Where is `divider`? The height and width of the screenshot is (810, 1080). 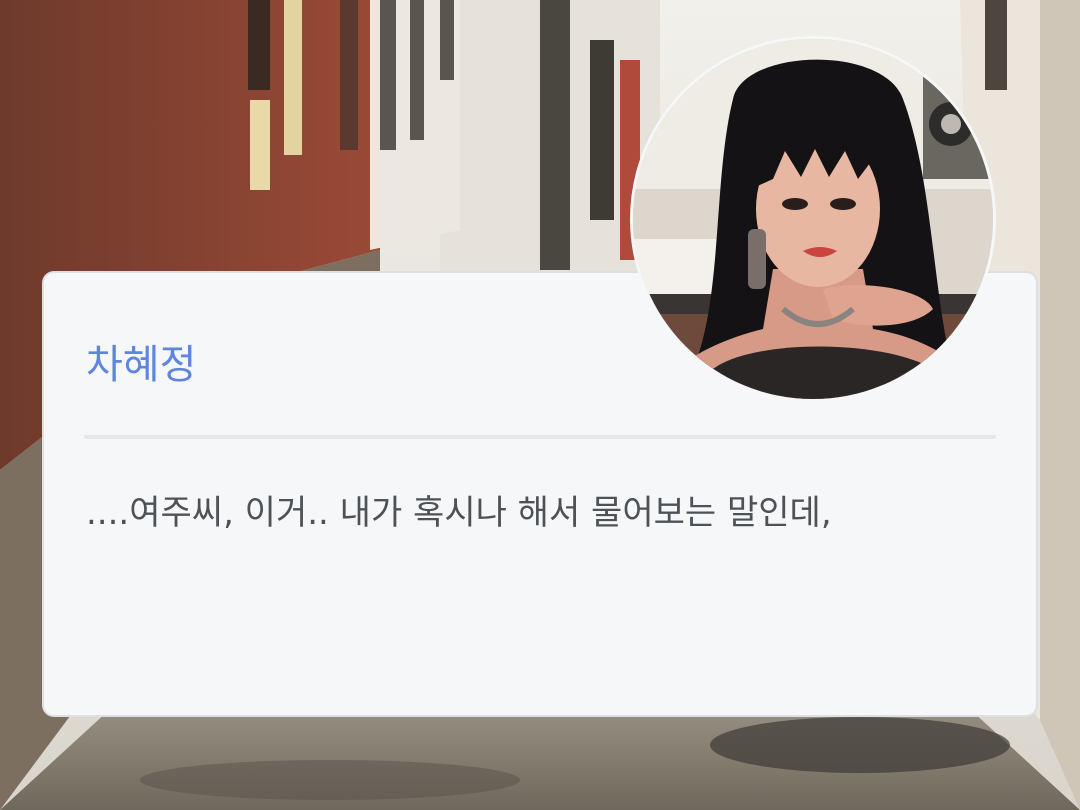
divider is located at coordinates (540, 437).